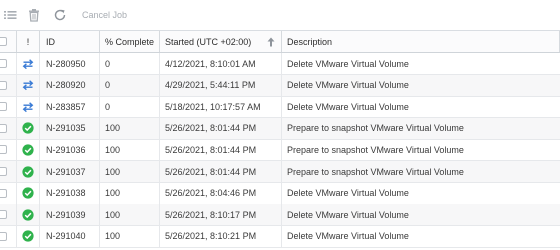 The image size is (560, 250). I want to click on toolbar: Cancel Job, so click(280, 15).